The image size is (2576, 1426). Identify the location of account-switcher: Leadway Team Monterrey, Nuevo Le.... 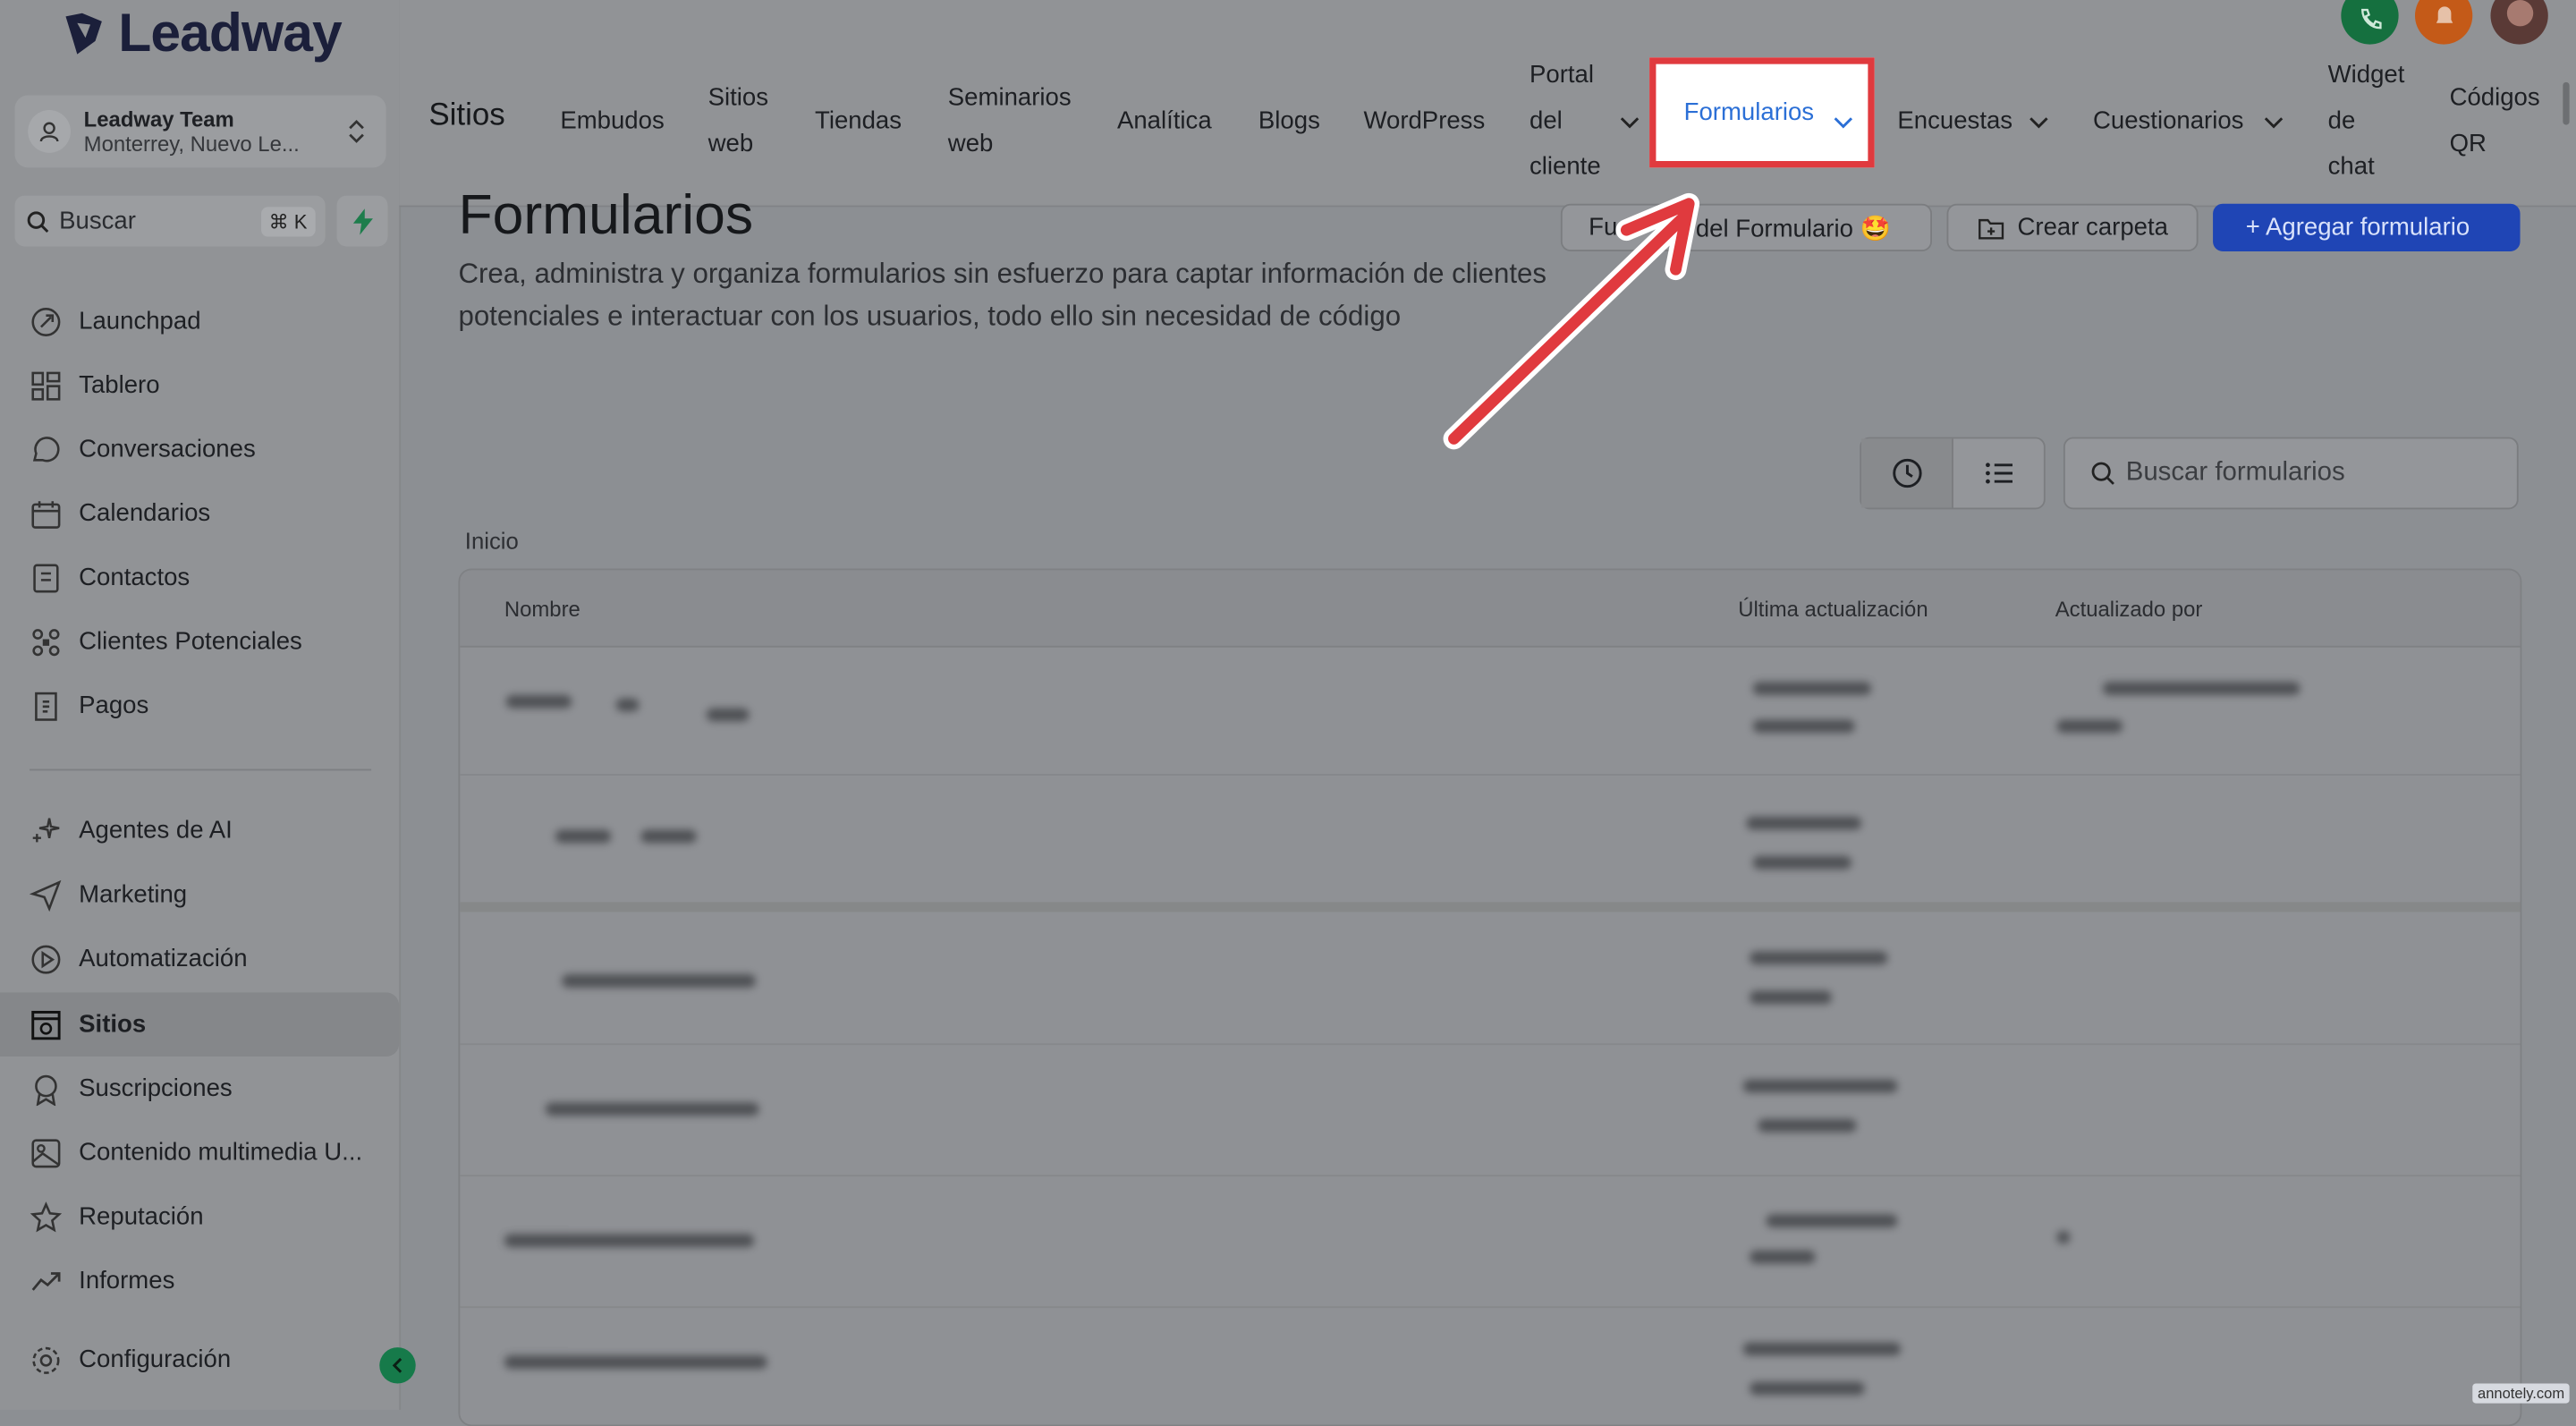
(200, 132).